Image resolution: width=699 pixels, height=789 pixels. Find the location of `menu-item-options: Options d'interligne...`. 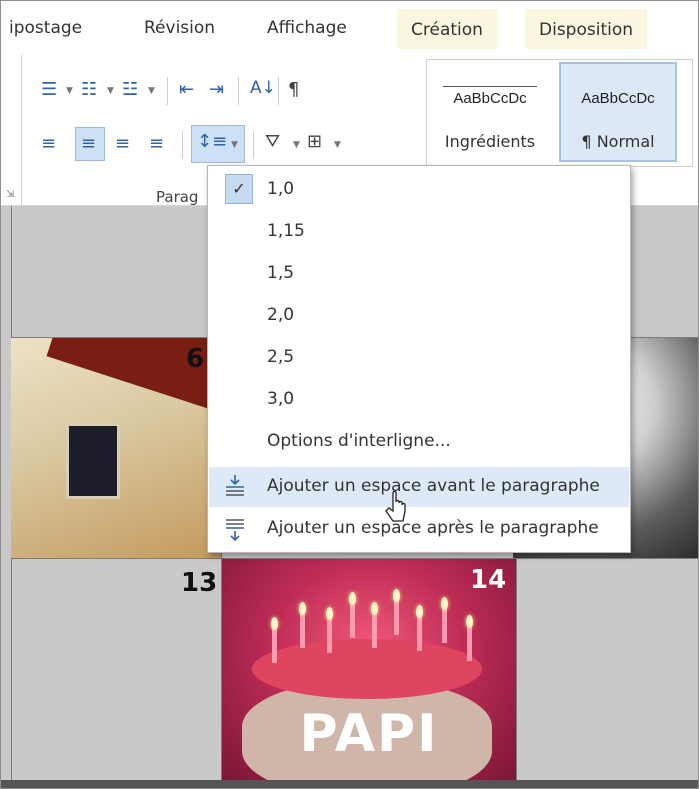

menu-item-options: Options d'interligne... is located at coordinates (419, 442).